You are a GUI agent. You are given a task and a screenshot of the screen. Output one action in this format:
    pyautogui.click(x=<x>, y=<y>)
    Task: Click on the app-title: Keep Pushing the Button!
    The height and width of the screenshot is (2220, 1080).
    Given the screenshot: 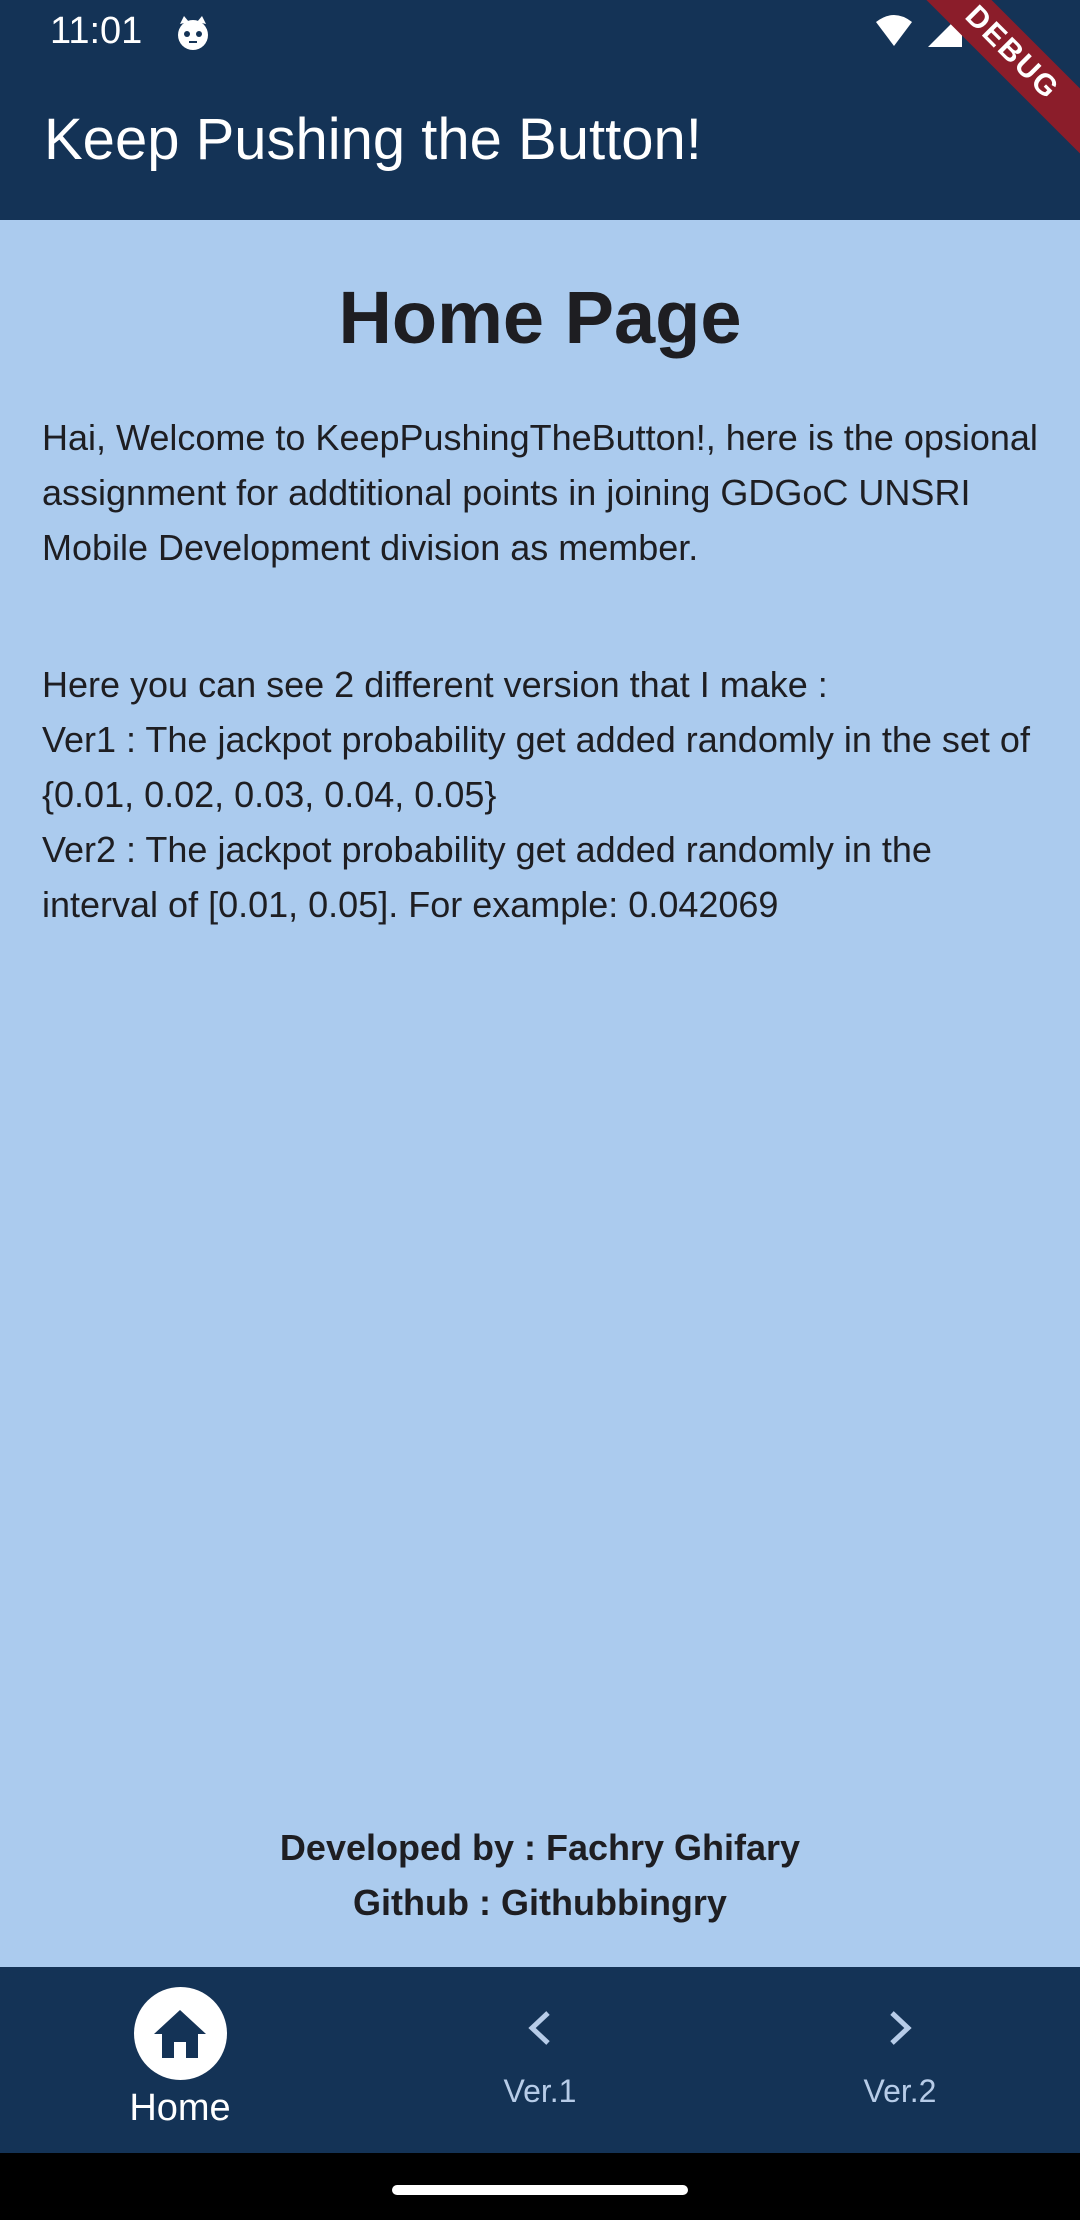 What is the action you would take?
    pyautogui.click(x=373, y=139)
    